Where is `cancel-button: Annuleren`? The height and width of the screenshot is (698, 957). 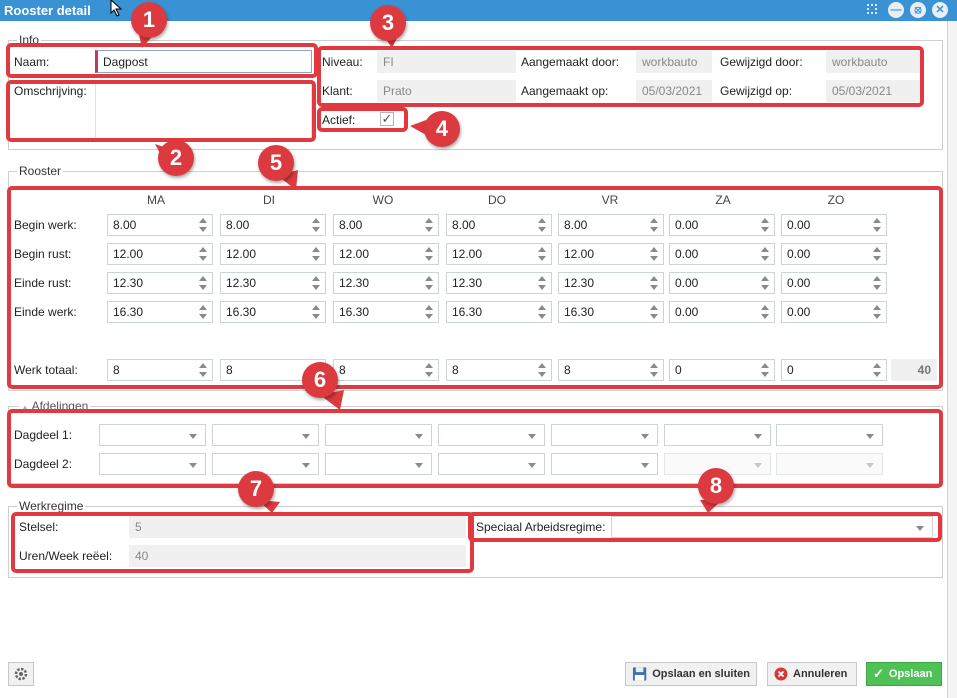 cancel-button: Annuleren is located at coordinates (812, 674).